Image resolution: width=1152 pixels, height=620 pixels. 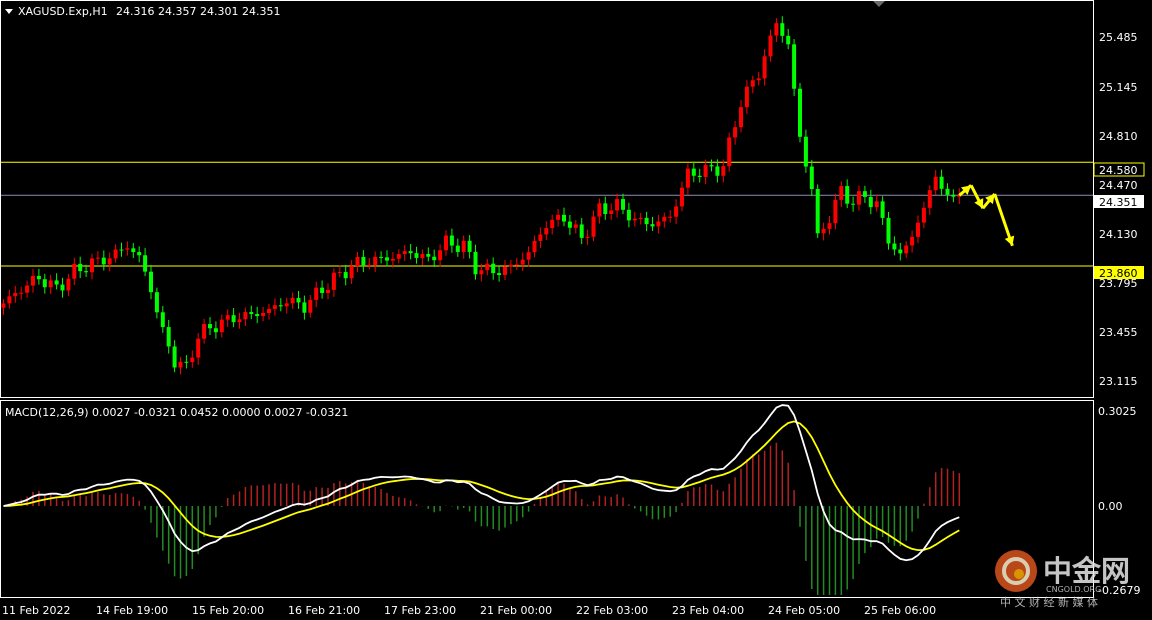 I want to click on resistance-price-box: 24.580, so click(x=1119, y=169).